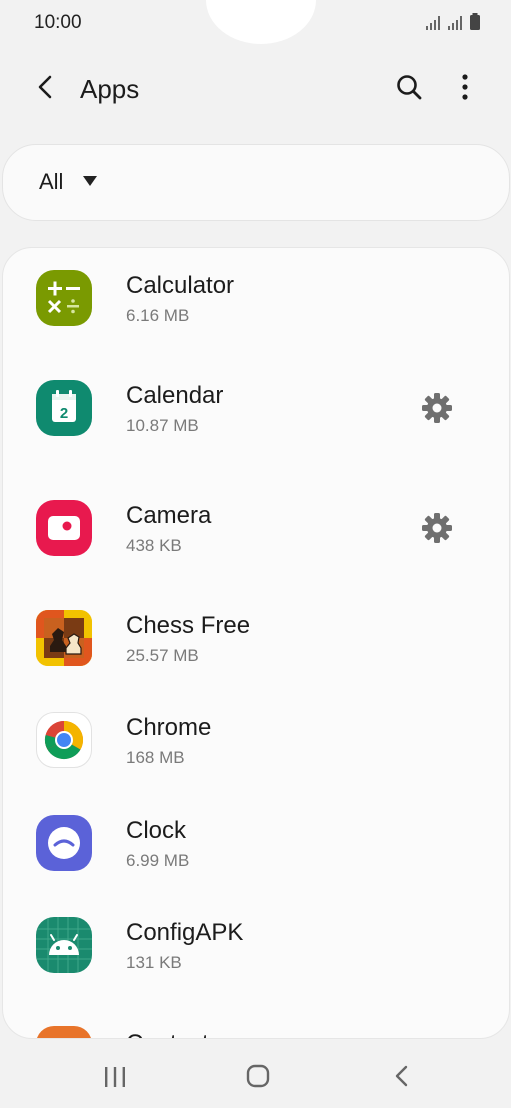 The height and width of the screenshot is (1108, 511). I want to click on calendar-app-icon: 2, so click(64, 408).